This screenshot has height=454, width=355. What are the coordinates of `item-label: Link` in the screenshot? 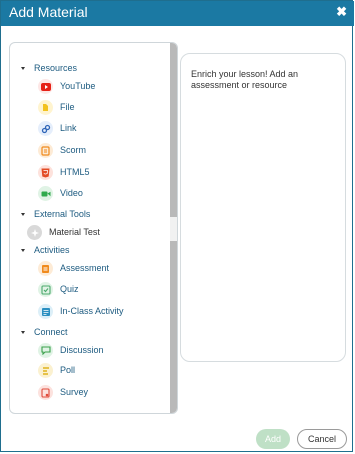 It's located at (68, 128).